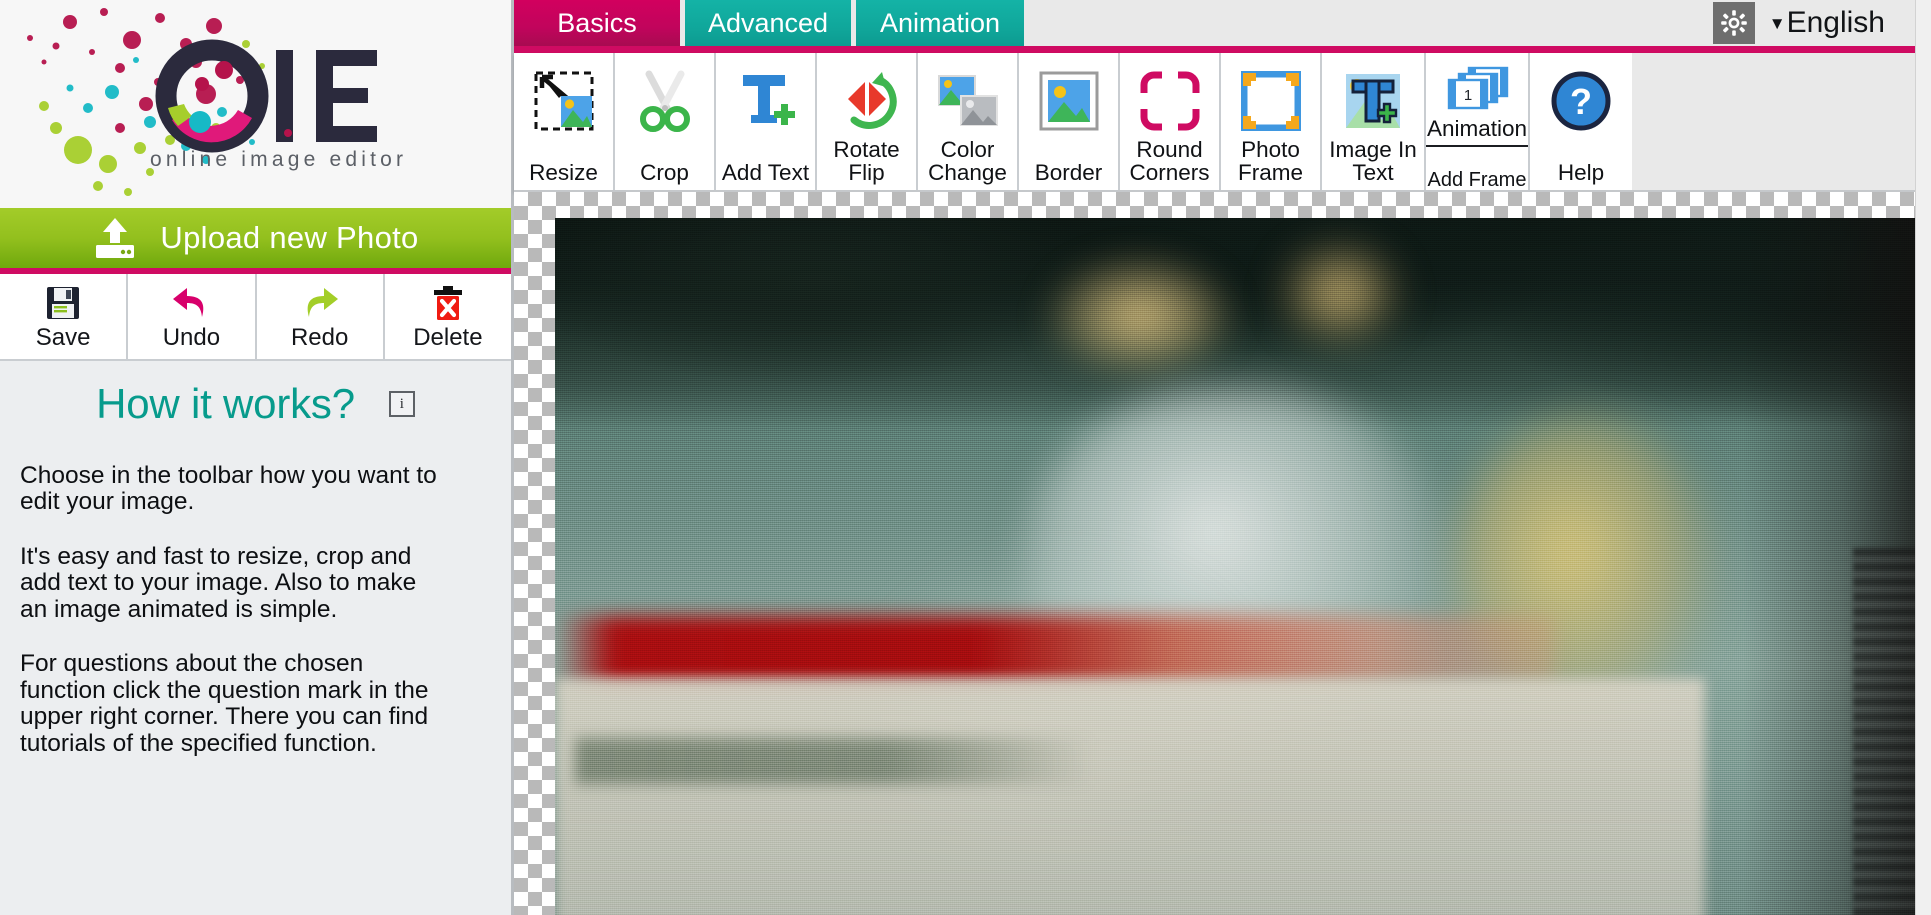  Describe the element at coordinates (1373, 101) in the screenshot. I see `image-in-text-icon` at that location.